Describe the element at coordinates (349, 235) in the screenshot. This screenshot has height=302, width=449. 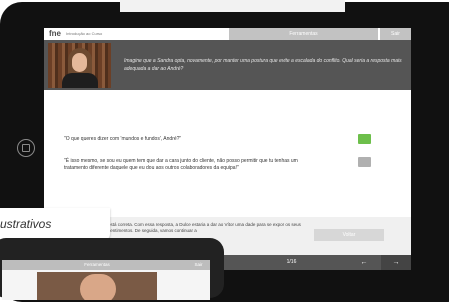
I see `back-button: Voltar` at that location.